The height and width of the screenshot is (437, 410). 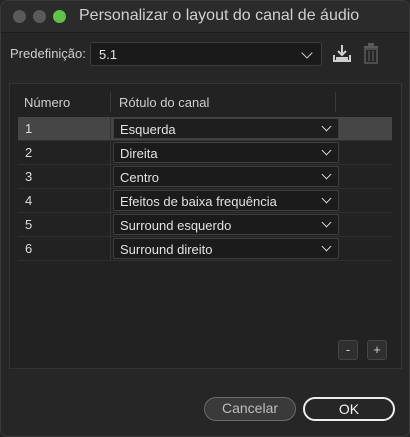 What do you see at coordinates (206, 54) in the screenshot?
I see `preset-dropdown: 5.1` at bounding box center [206, 54].